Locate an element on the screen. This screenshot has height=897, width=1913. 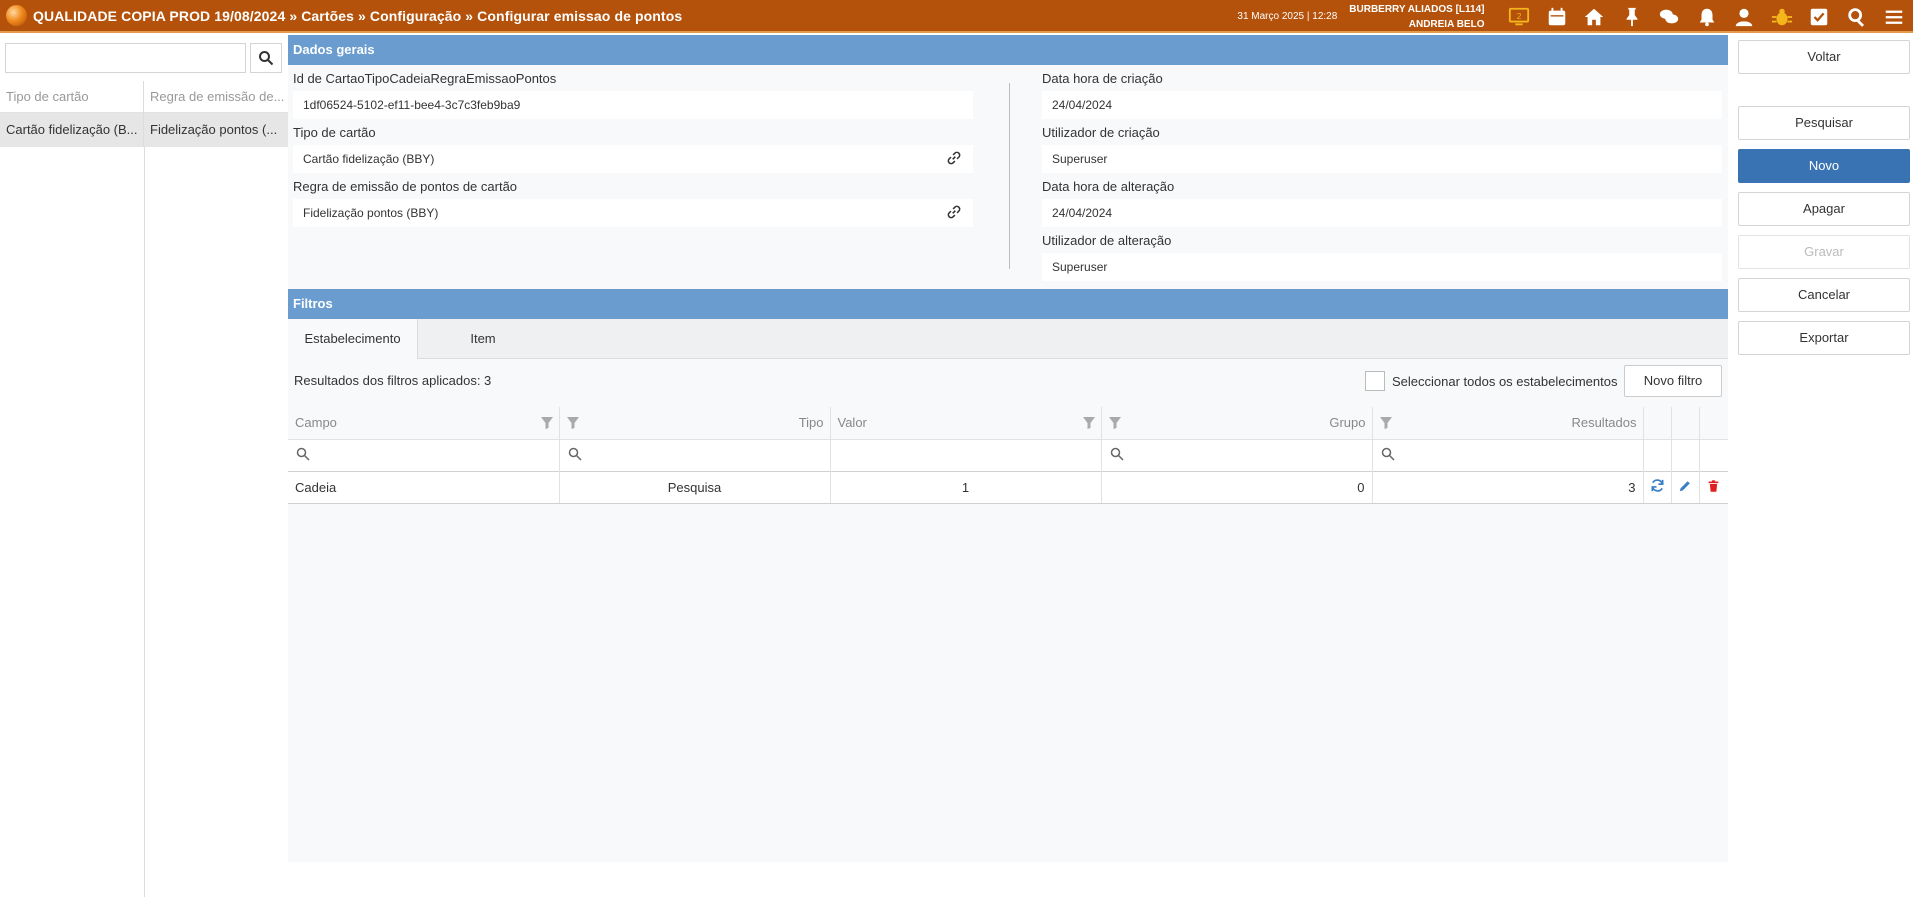
delete-record-button: Apagar is located at coordinates (1824, 209).